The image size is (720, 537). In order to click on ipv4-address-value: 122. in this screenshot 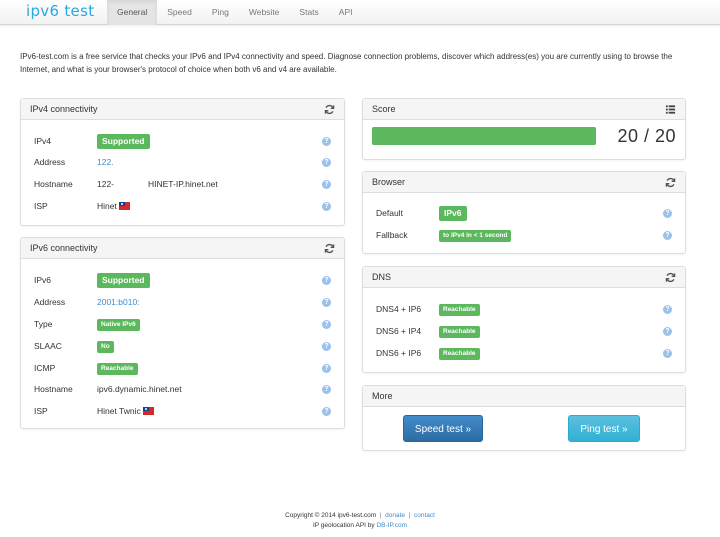, I will do `click(105, 162)`.